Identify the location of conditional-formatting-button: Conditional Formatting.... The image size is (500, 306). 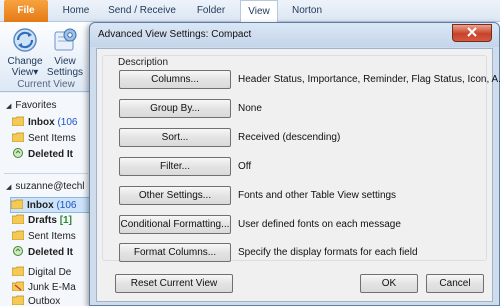
(175, 224).